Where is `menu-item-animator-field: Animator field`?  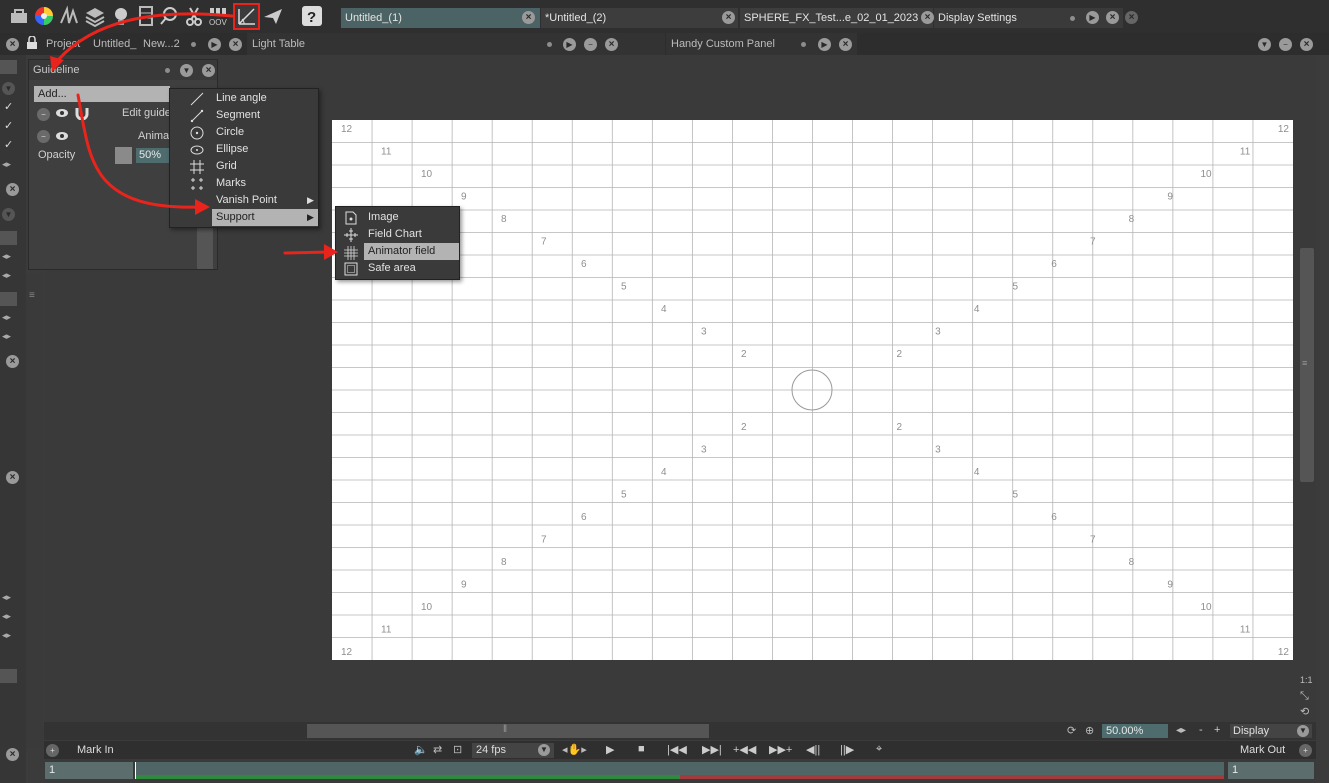
menu-item-animator-field: Animator field is located at coordinates (411, 251).